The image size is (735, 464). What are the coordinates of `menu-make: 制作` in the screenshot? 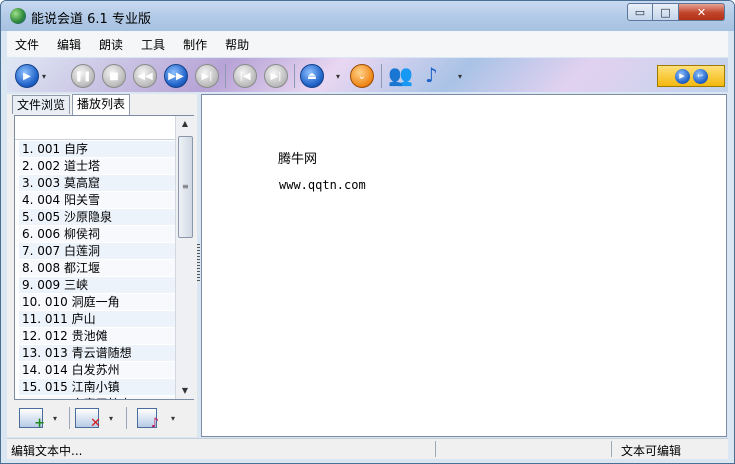 It's located at (195, 44).